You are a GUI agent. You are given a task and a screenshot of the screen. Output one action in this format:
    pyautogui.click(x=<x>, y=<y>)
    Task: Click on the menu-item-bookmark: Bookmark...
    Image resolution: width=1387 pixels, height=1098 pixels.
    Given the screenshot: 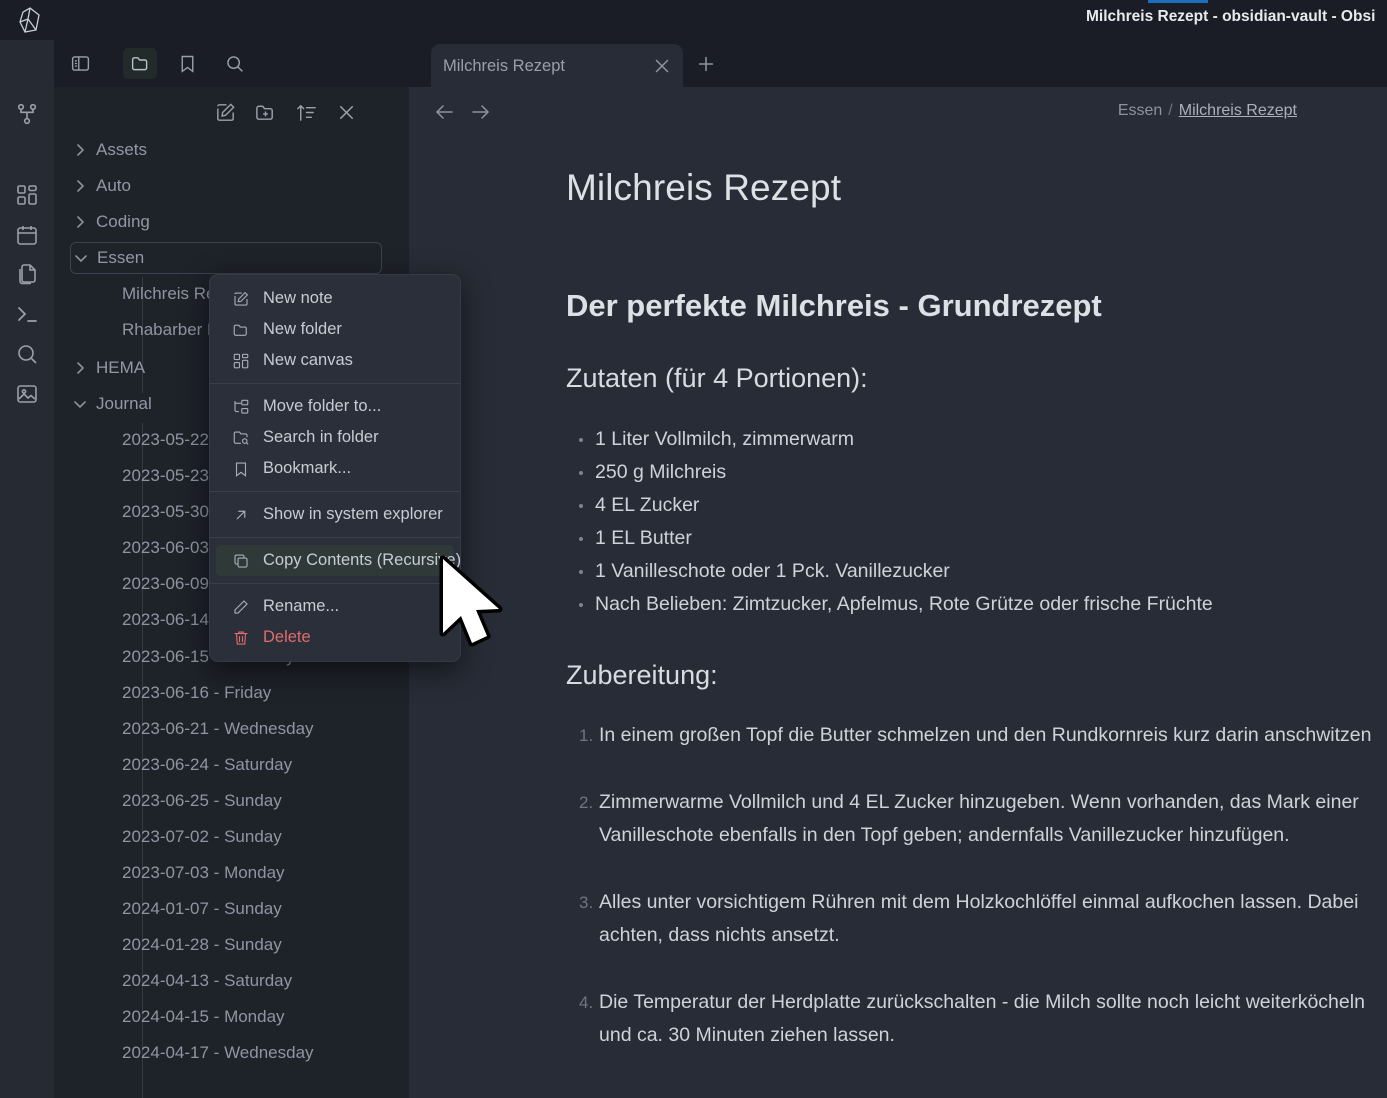 What is the action you would take?
    pyautogui.click(x=335, y=468)
    